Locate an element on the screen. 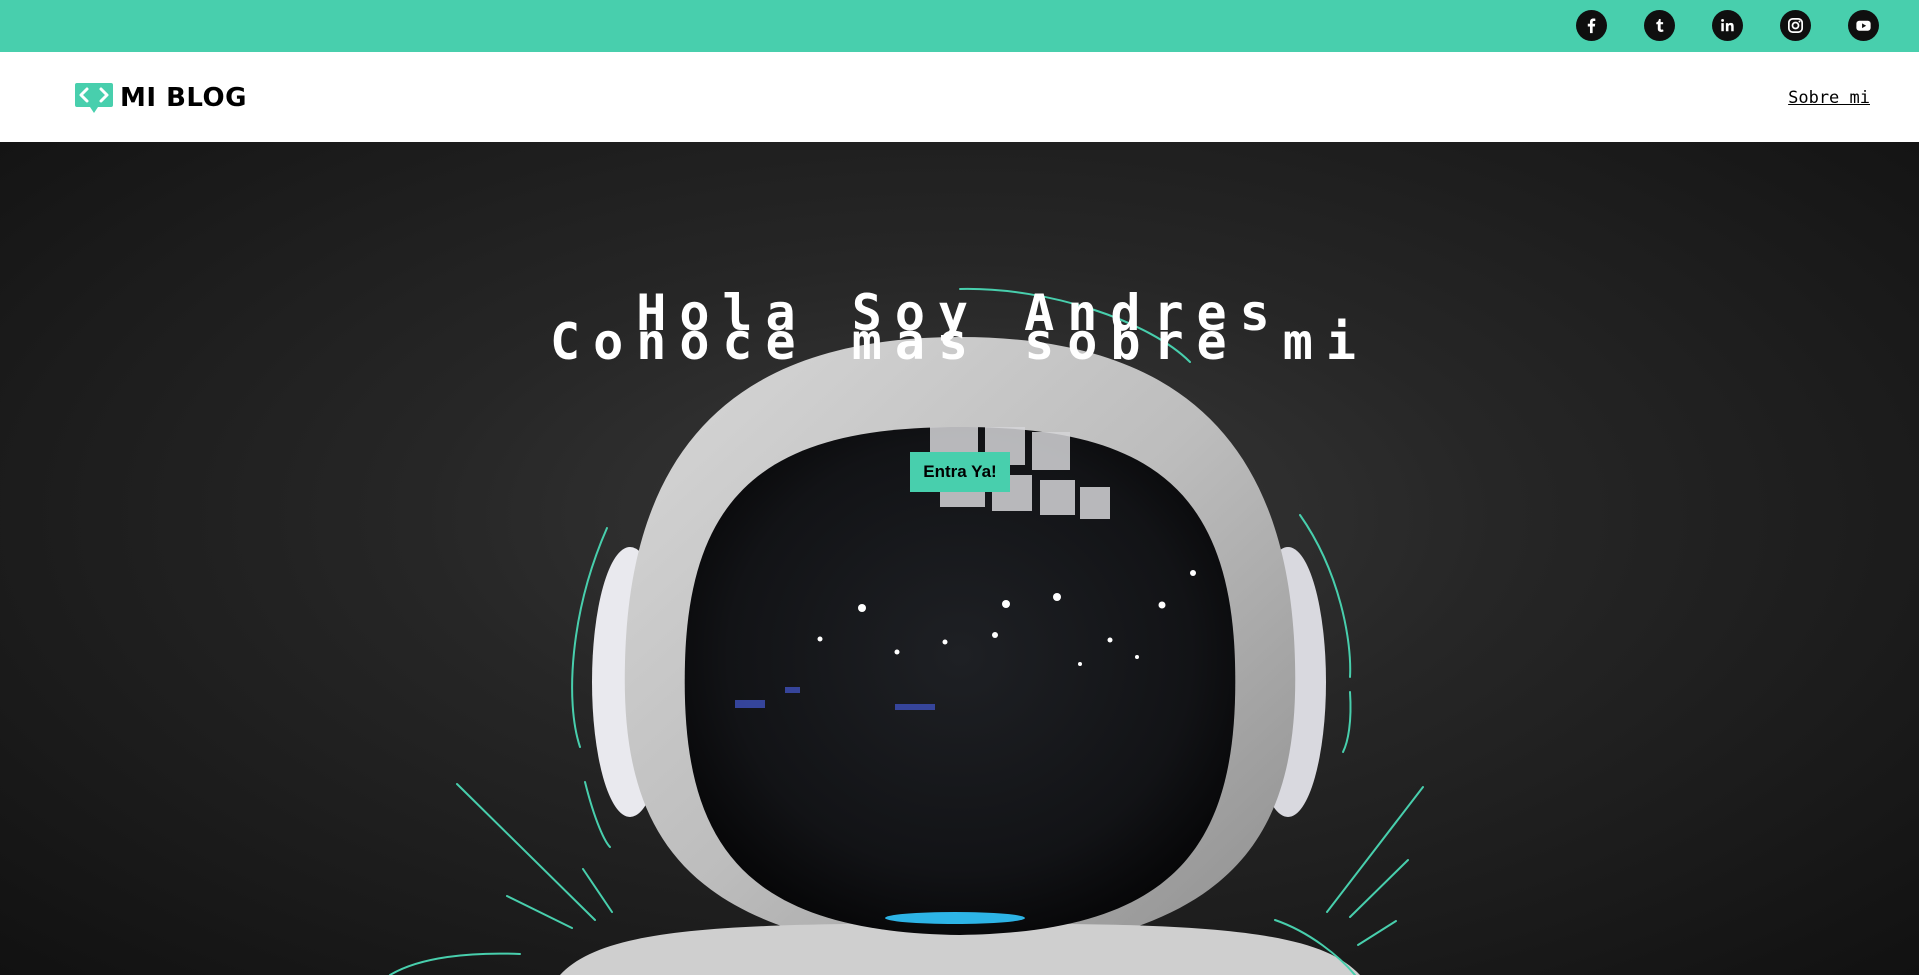 This screenshot has width=1919, height=975. code-speech-bubble-icon is located at coordinates (94, 98).